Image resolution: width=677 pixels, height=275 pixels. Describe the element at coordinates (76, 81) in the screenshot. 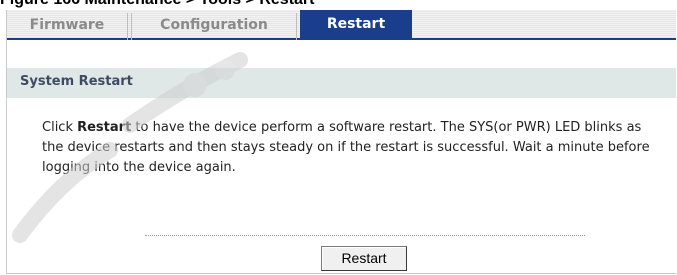

I see `section-title: System Restart` at that location.